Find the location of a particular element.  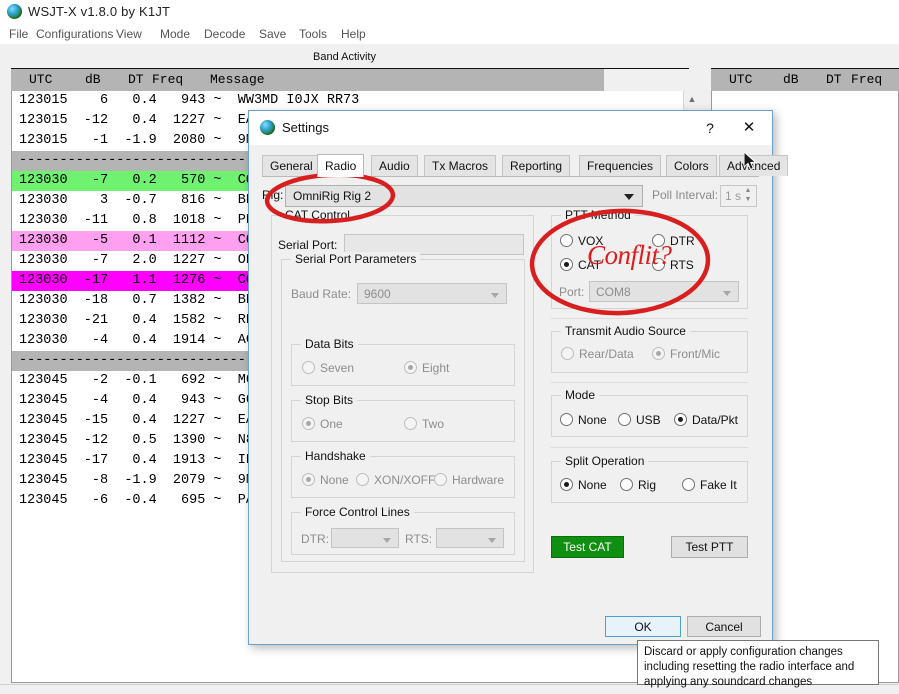

col-message: Message is located at coordinates (237, 79).